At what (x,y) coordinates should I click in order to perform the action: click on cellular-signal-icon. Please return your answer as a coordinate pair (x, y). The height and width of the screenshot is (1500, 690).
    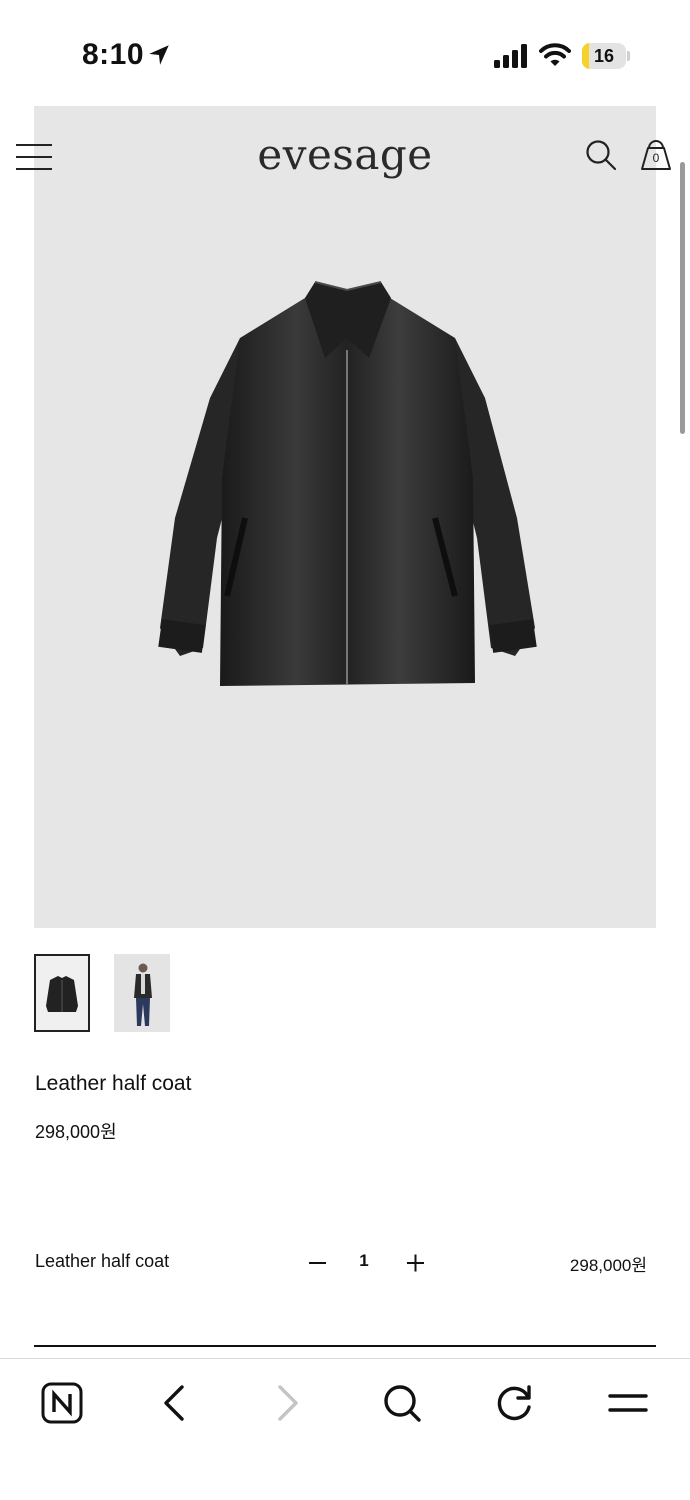
    Looking at the image, I should click on (510, 56).